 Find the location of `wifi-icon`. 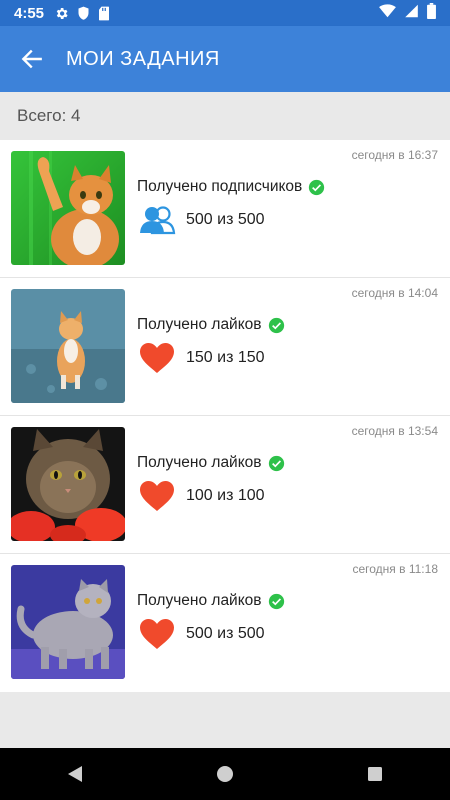

wifi-icon is located at coordinates (387, 13).